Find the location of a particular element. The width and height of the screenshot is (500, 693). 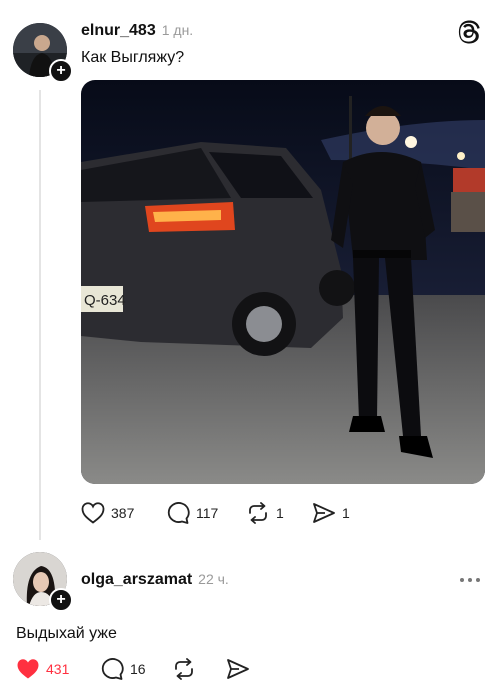

follow-plus-button: + is located at coordinates (61, 71).